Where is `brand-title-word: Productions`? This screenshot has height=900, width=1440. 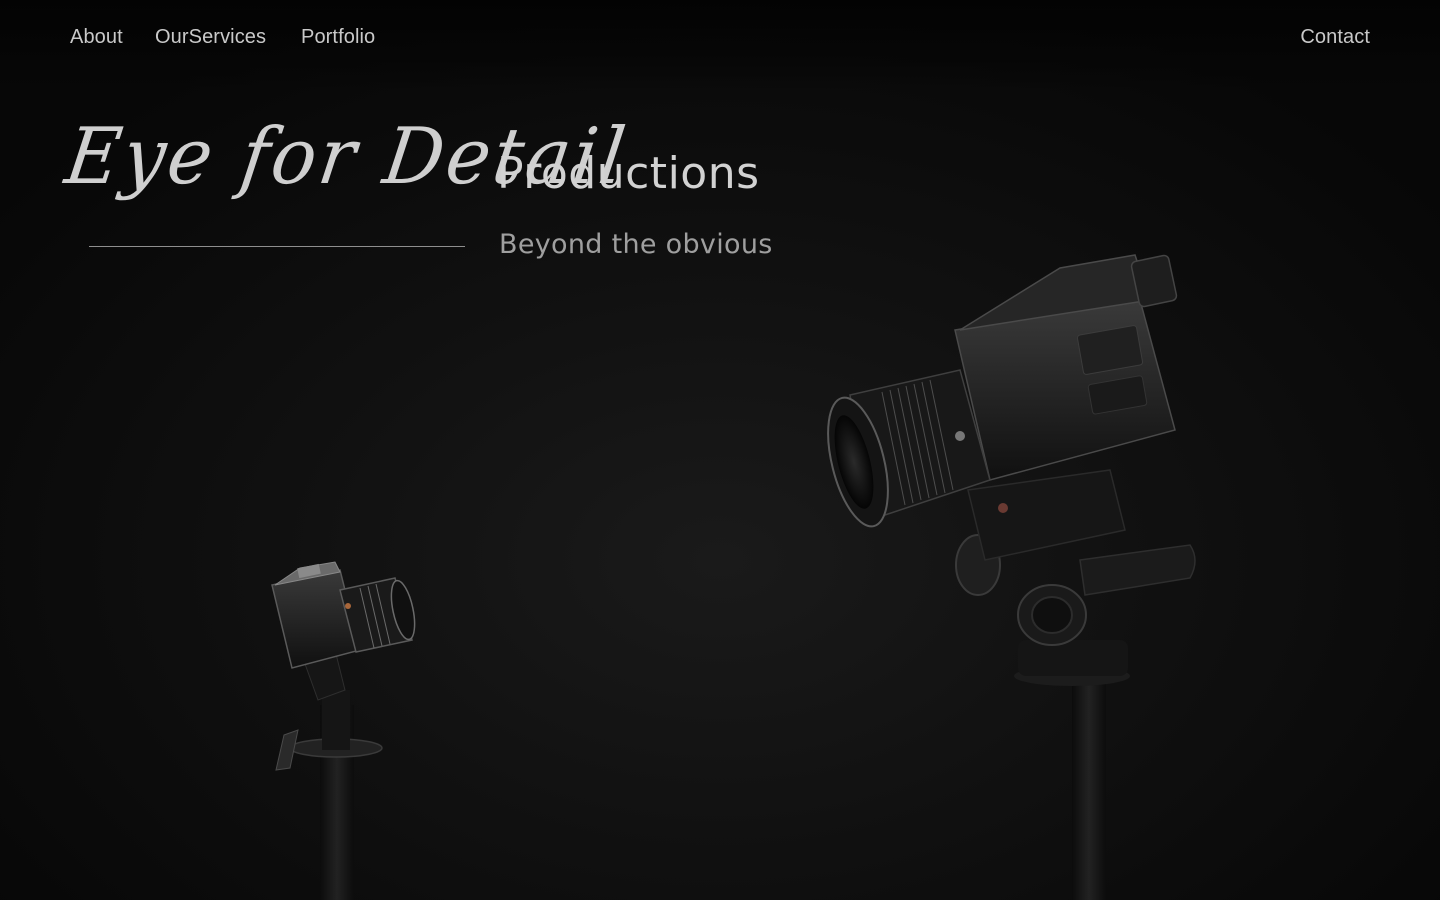
brand-title-word: Productions is located at coordinates (628, 173).